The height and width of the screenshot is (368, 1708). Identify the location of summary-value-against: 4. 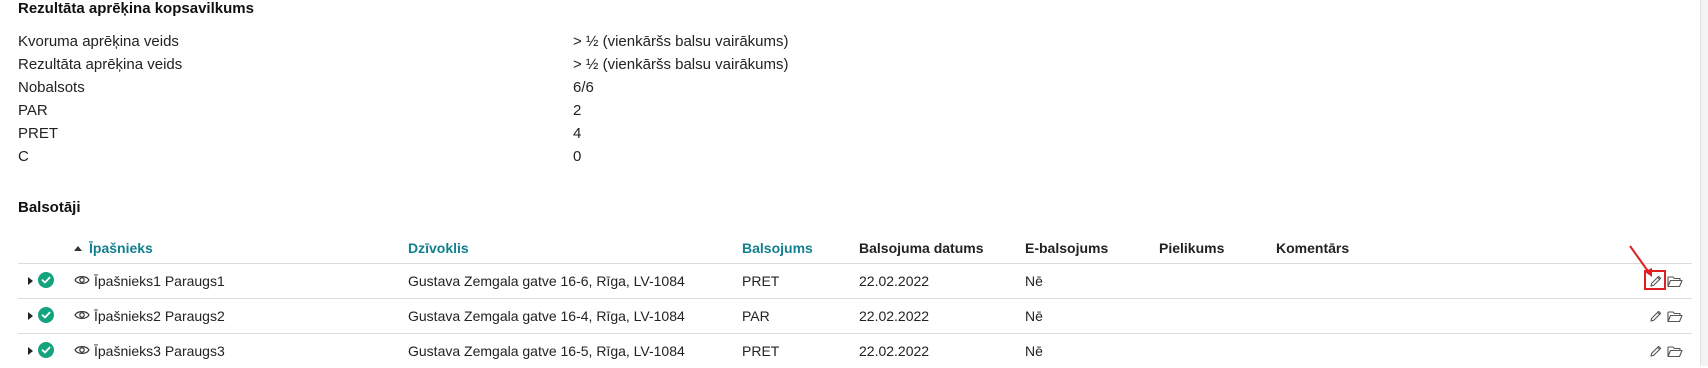
(577, 133).